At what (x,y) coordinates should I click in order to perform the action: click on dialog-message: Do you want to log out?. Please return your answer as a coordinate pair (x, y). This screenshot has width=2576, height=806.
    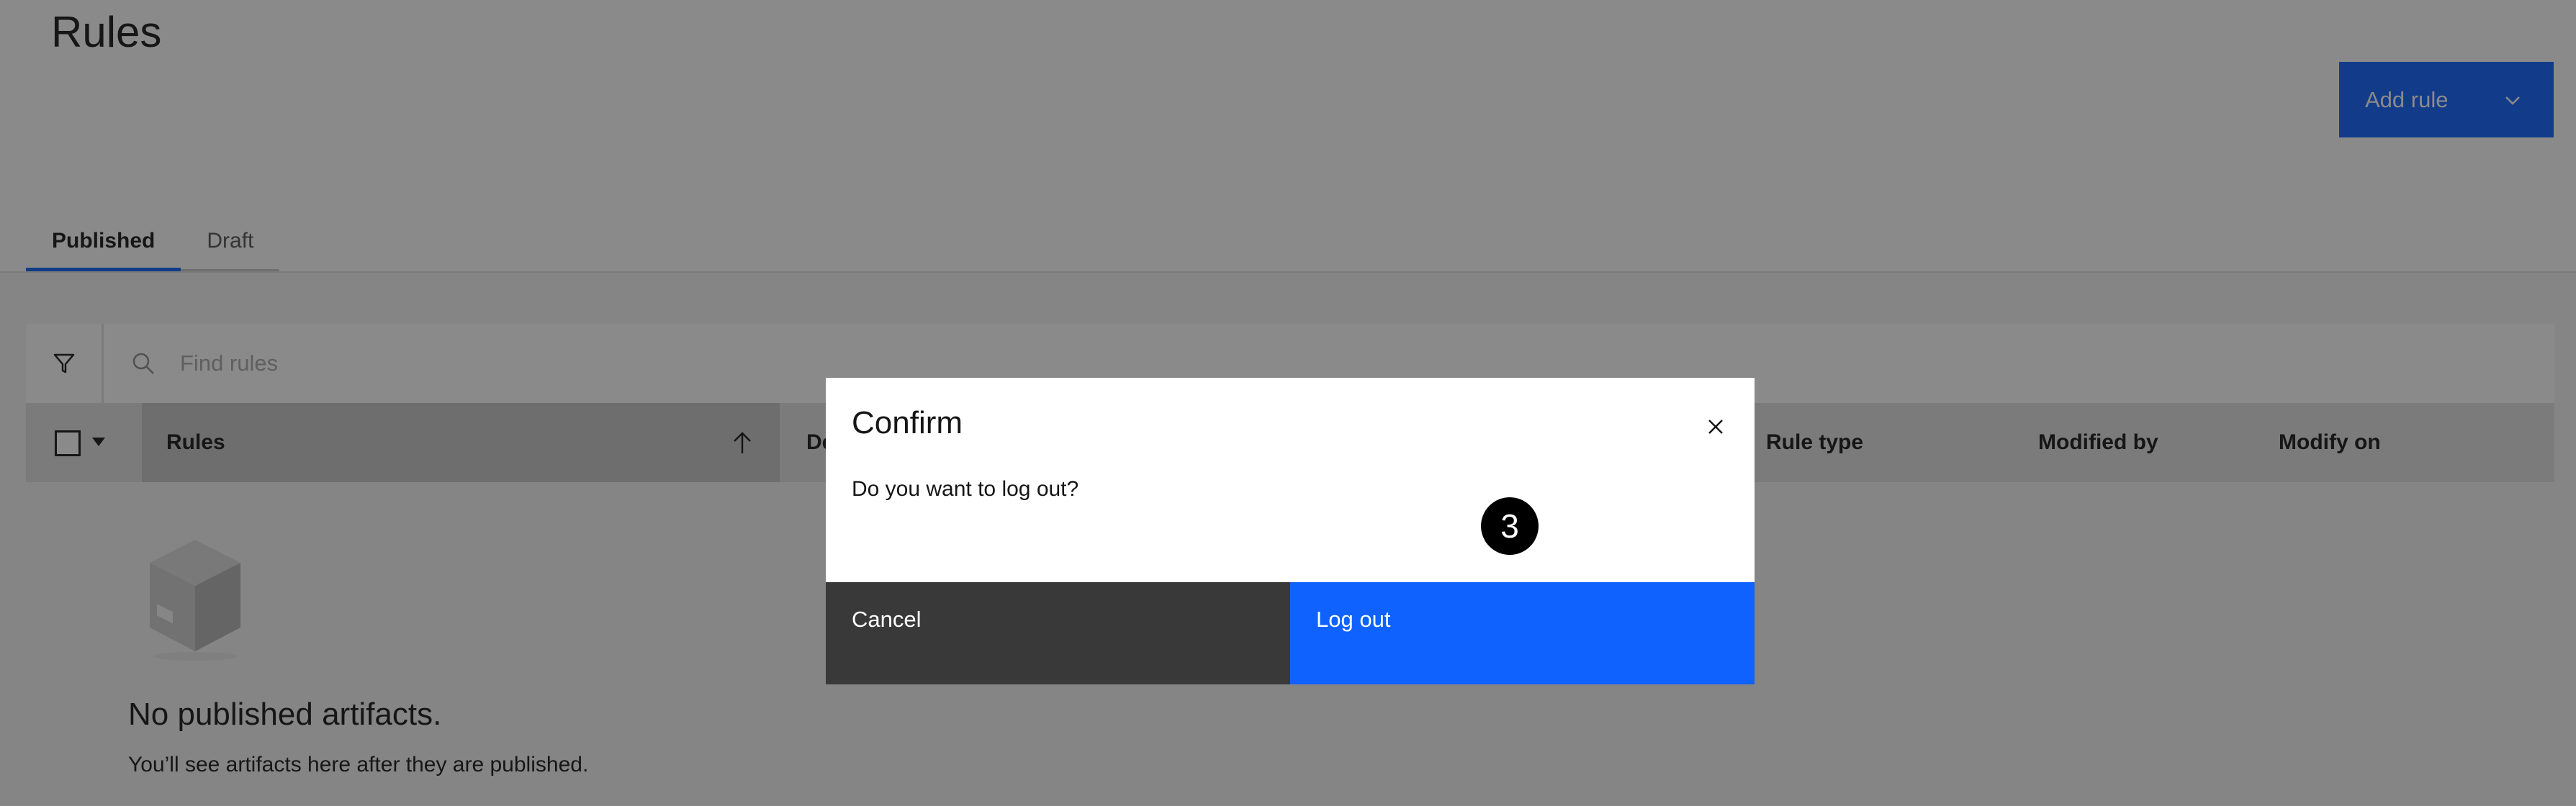
    Looking at the image, I should click on (965, 489).